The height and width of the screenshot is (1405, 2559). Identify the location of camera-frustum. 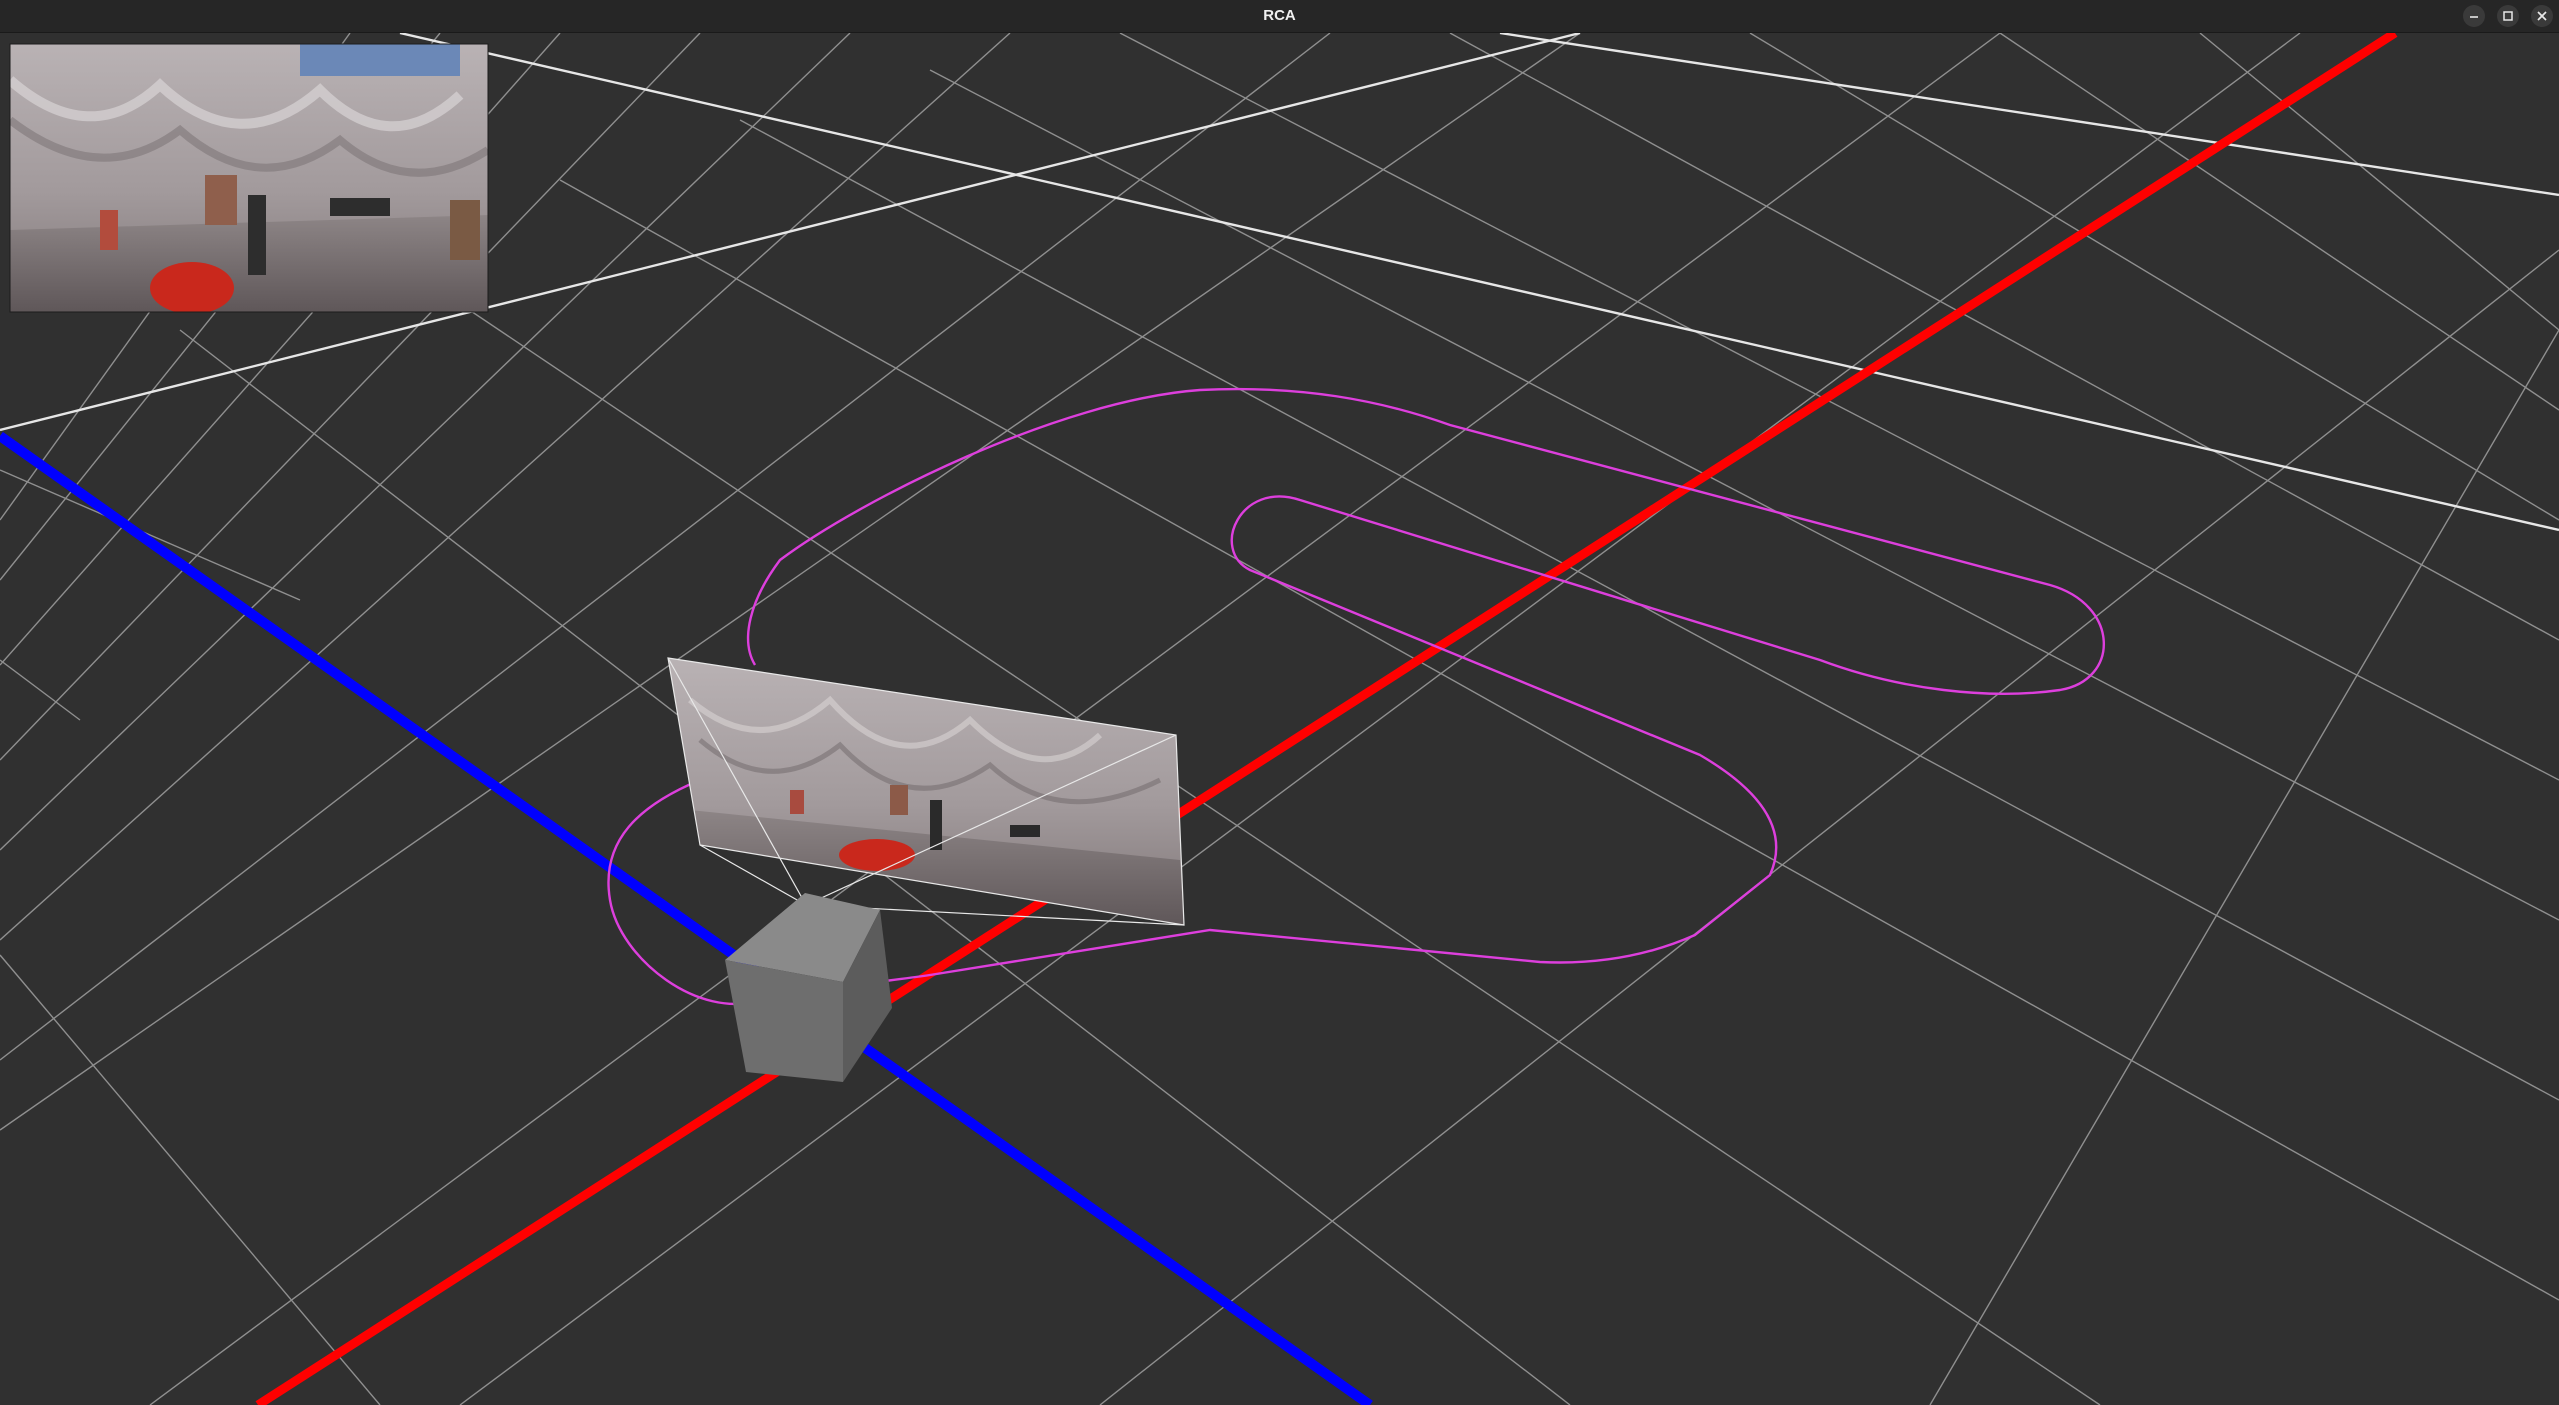
(926, 791).